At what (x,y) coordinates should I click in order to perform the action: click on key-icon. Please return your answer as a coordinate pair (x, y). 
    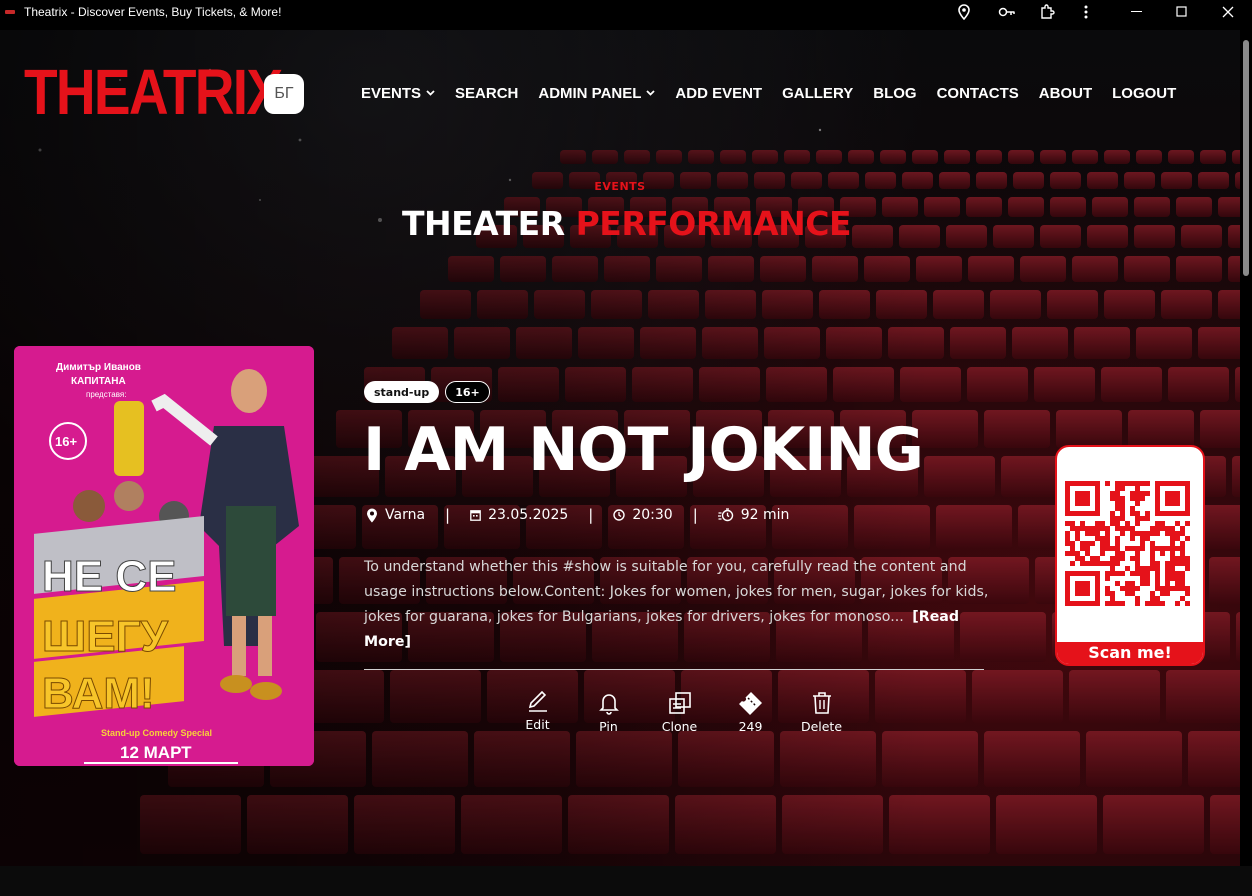
    Looking at the image, I should click on (1007, 12).